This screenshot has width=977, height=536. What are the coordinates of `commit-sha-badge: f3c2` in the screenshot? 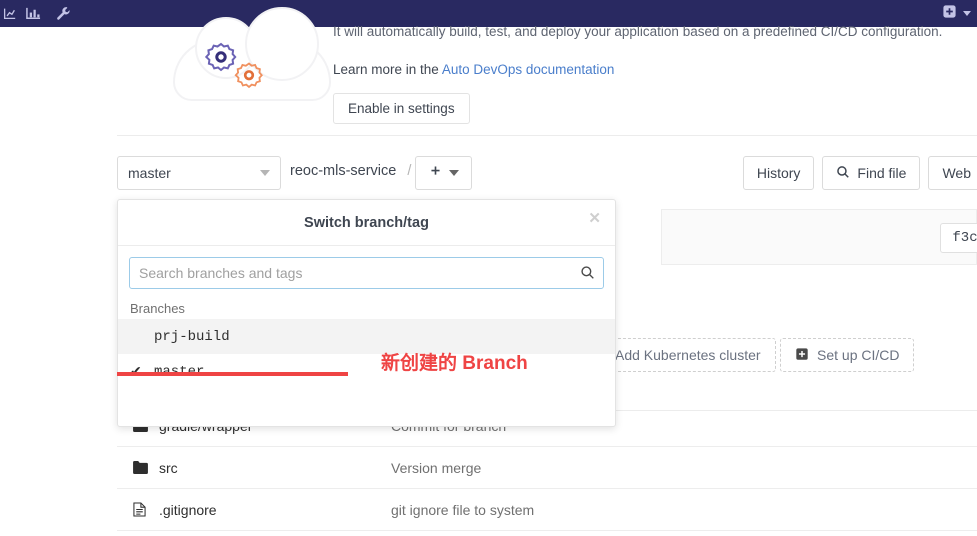 It's located at (958, 238).